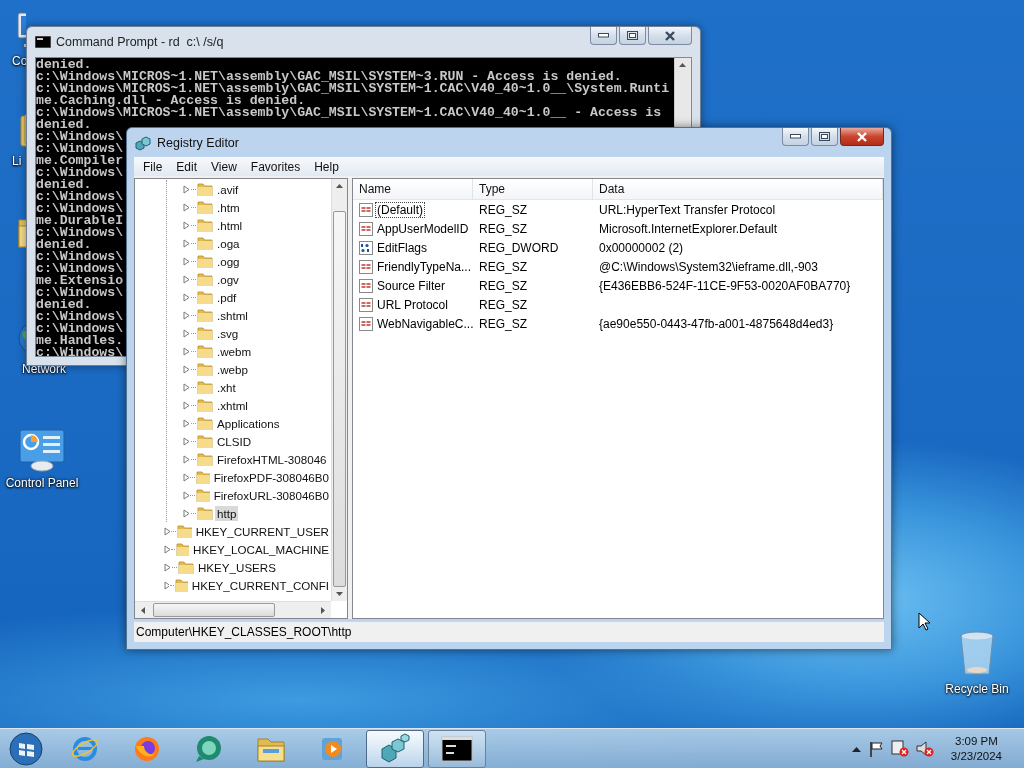  Describe the element at coordinates (228, 243) in the screenshot. I see `tree-item: .oga` at that location.